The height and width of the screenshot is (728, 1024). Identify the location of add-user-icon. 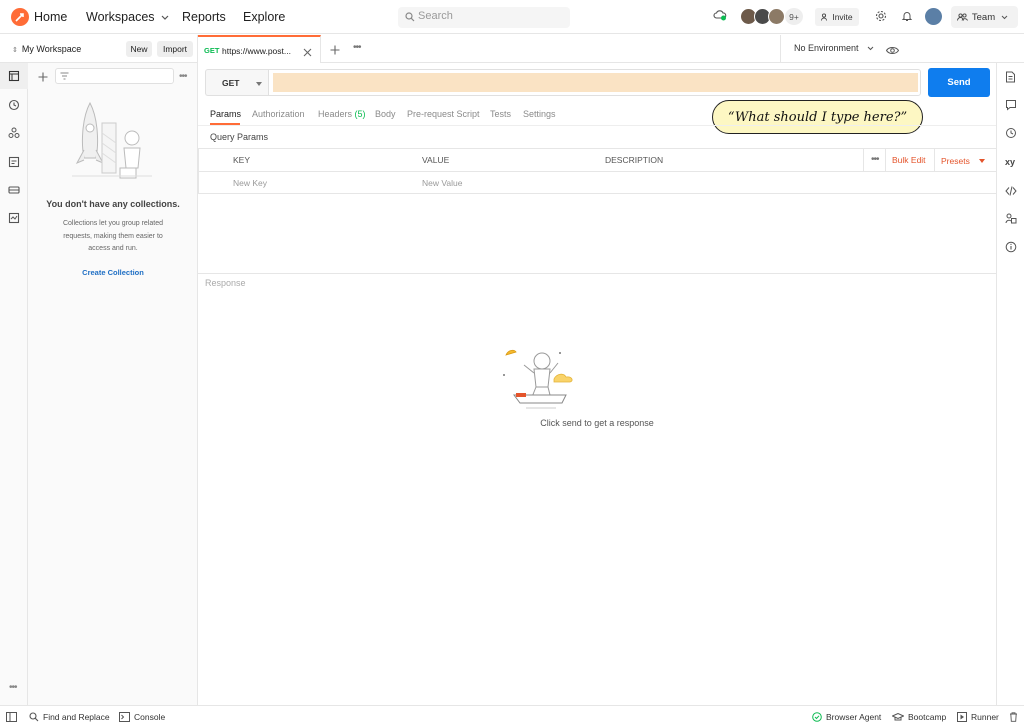
(824, 17).